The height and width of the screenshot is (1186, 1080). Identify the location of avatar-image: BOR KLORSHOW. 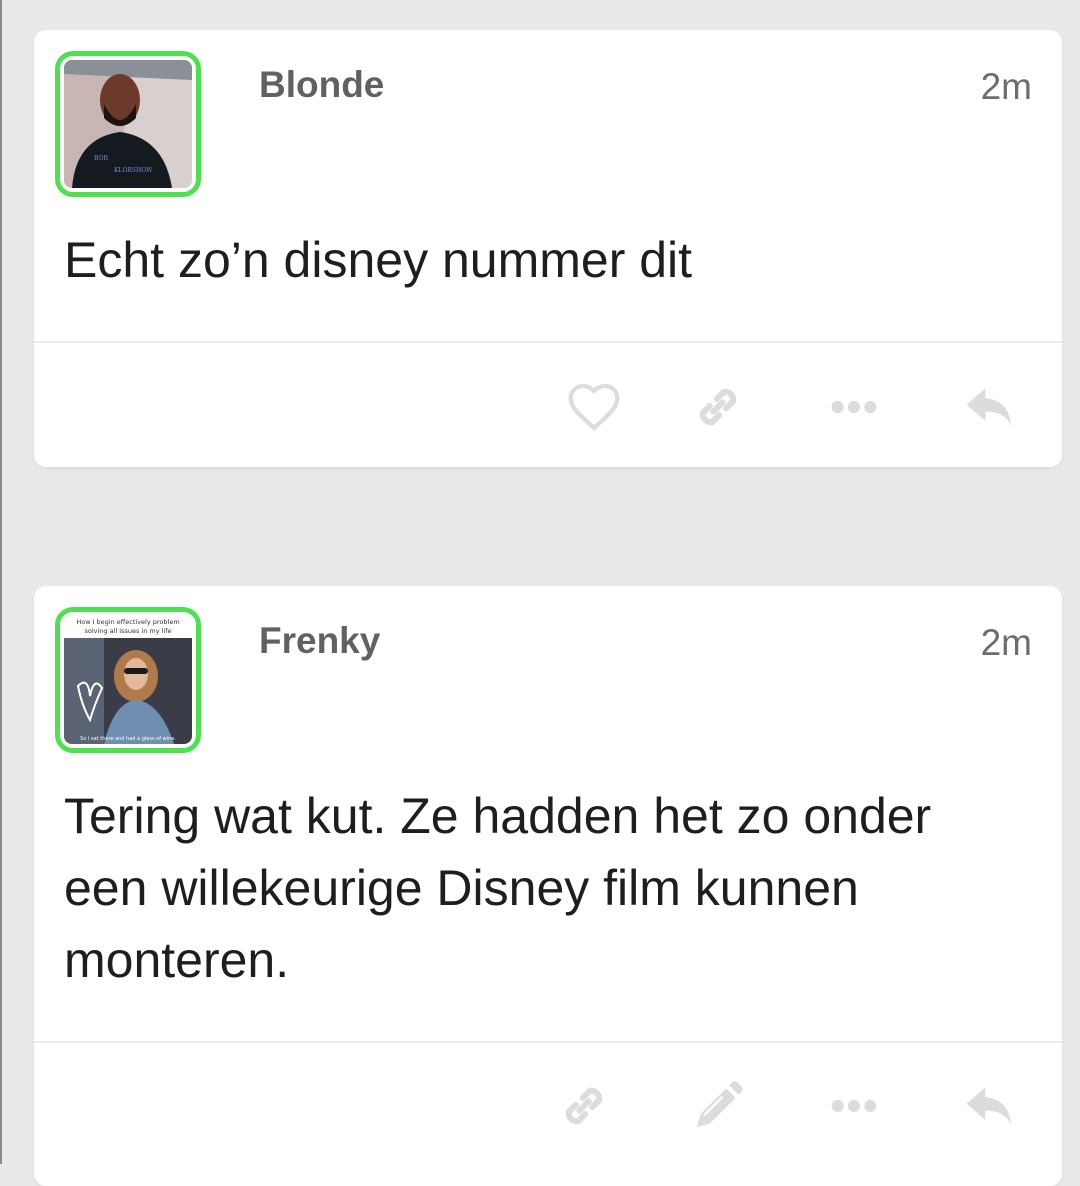
(128, 124).